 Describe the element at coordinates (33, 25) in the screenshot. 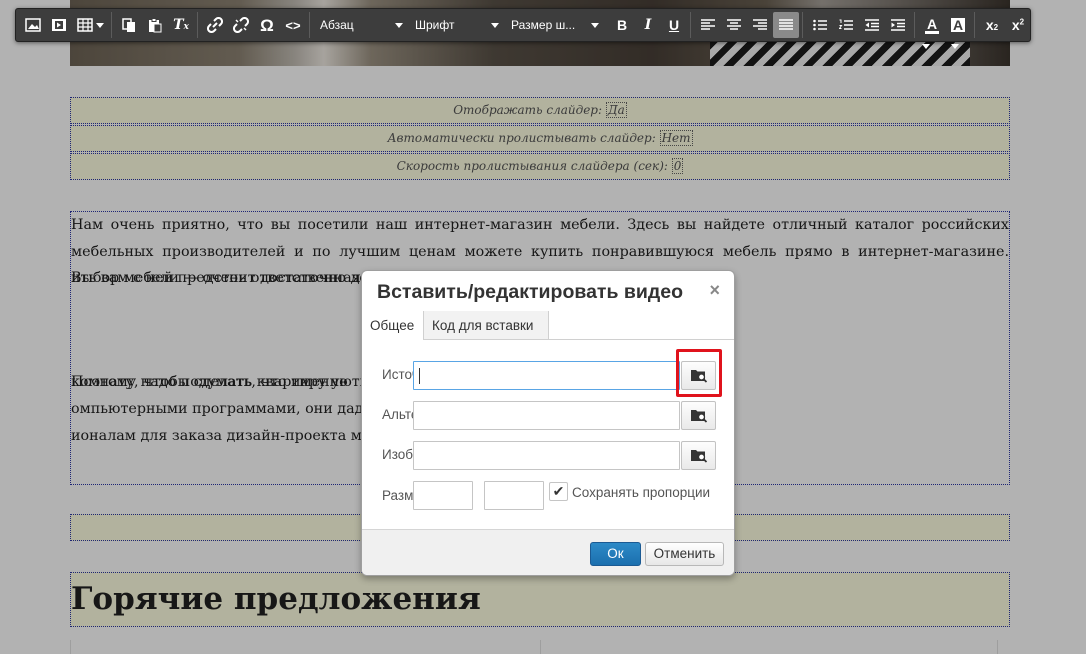

I see `image-icon` at that location.